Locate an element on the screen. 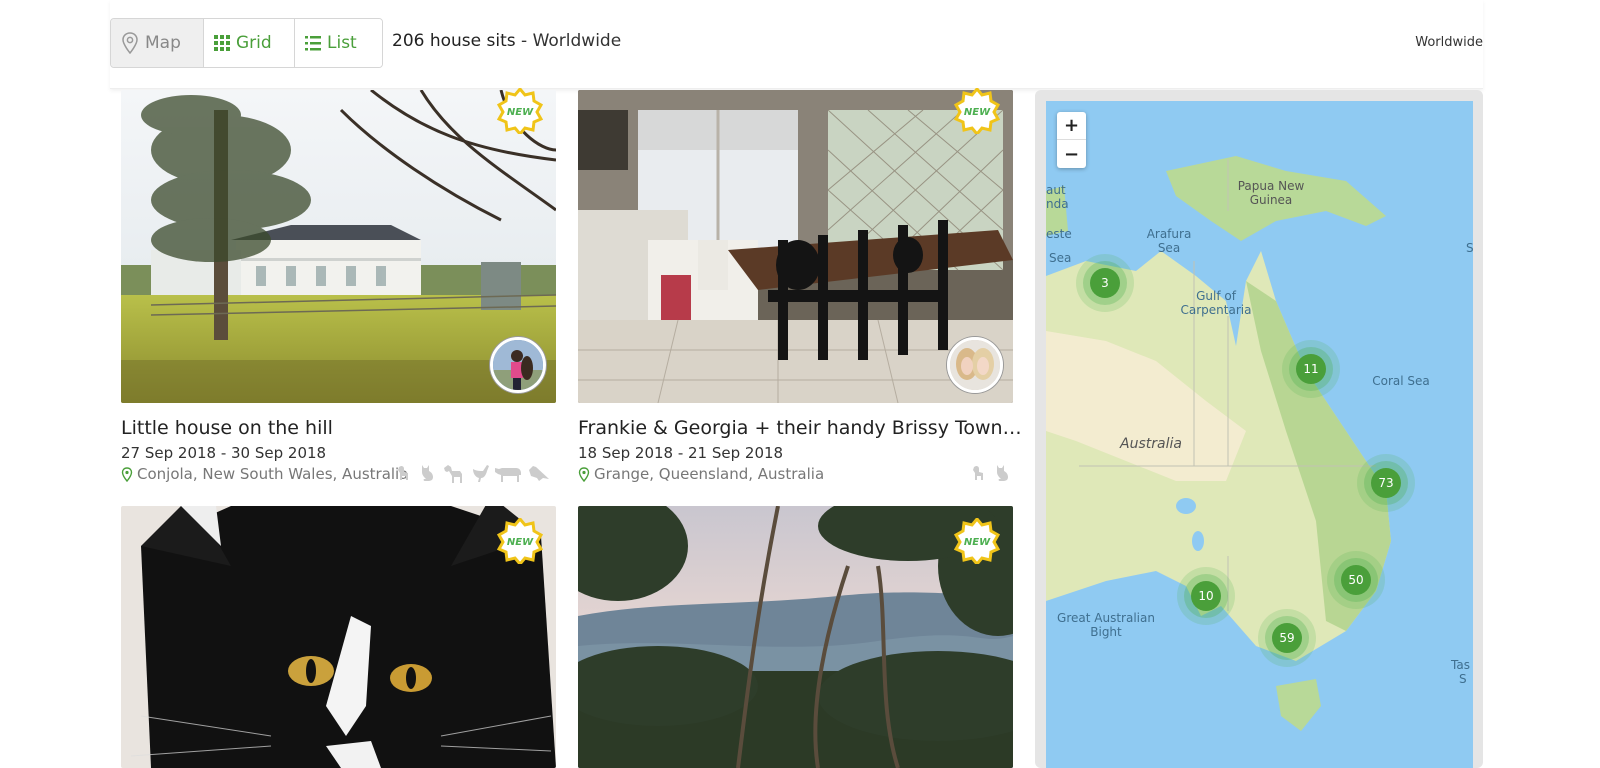  grid-view-button: Grid is located at coordinates (249, 43).